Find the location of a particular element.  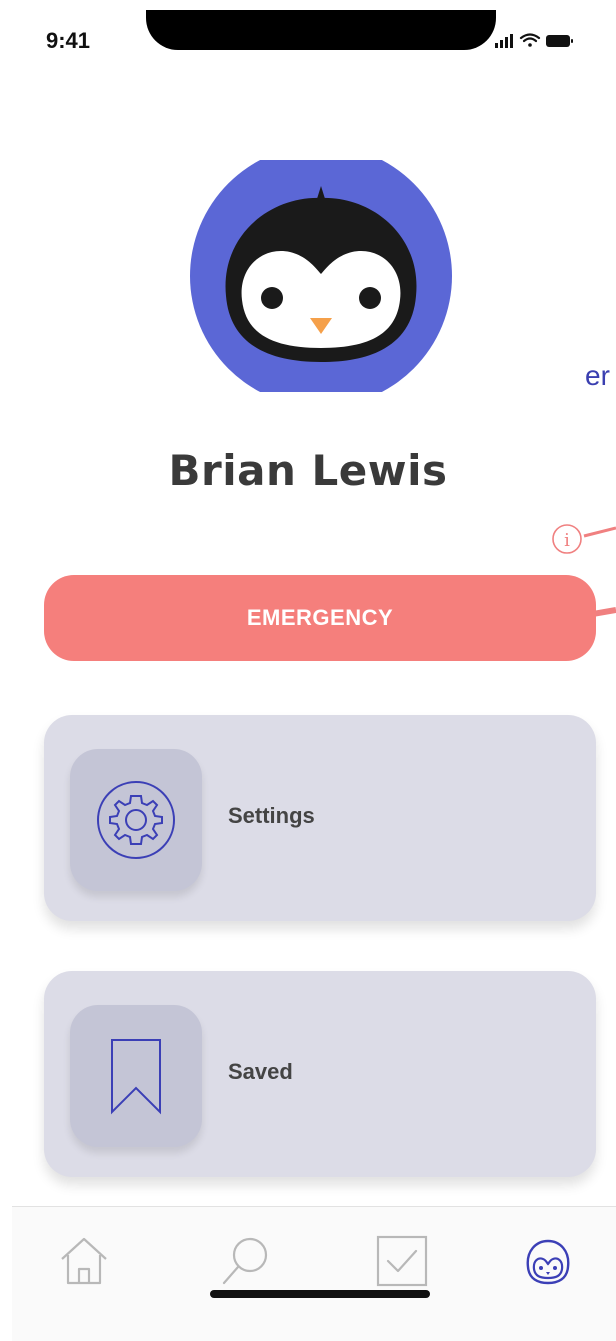

home-indicator is located at coordinates (320, 1294).